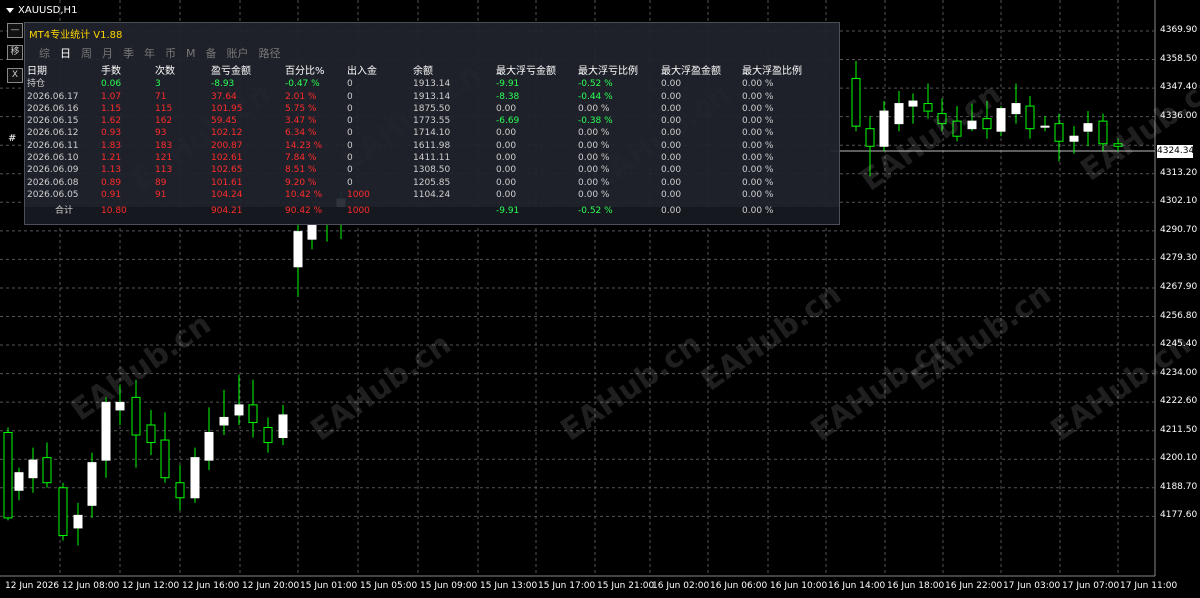  What do you see at coordinates (432, 108) in the screenshot?
I see `table-cell: 1875.50` at bounding box center [432, 108].